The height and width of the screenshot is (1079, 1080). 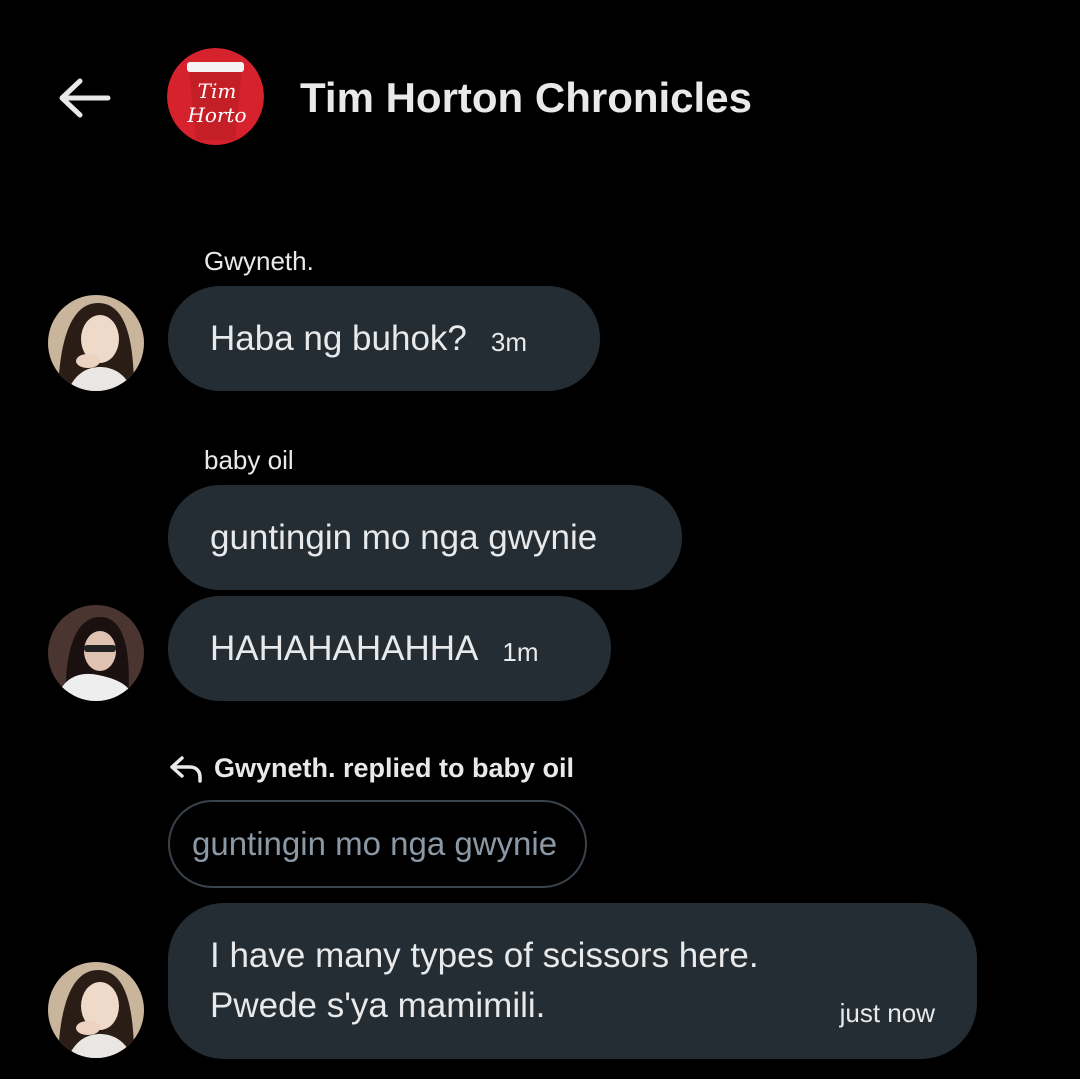 I want to click on avatar-baby-oil, so click(x=96, y=653).